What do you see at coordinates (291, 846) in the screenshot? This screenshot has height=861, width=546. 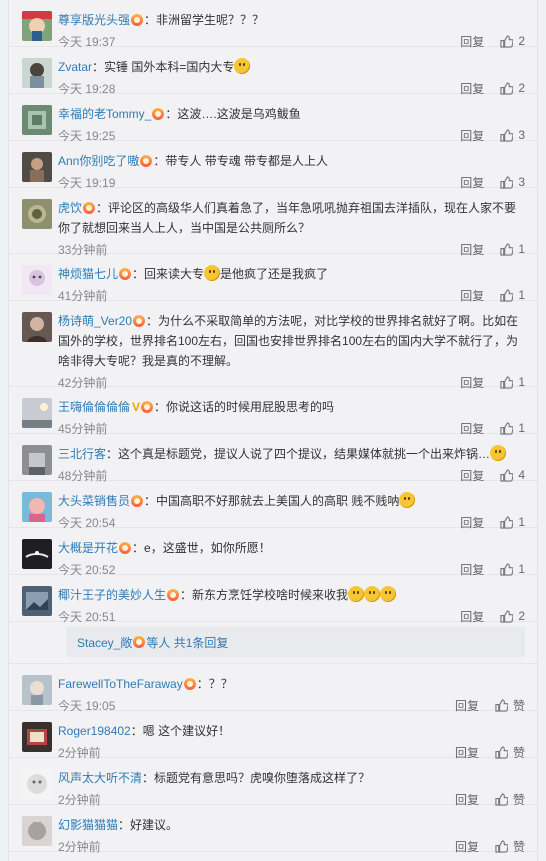 I see `comment-meta: 2分钟前 回复 赞` at bounding box center [291, 846].